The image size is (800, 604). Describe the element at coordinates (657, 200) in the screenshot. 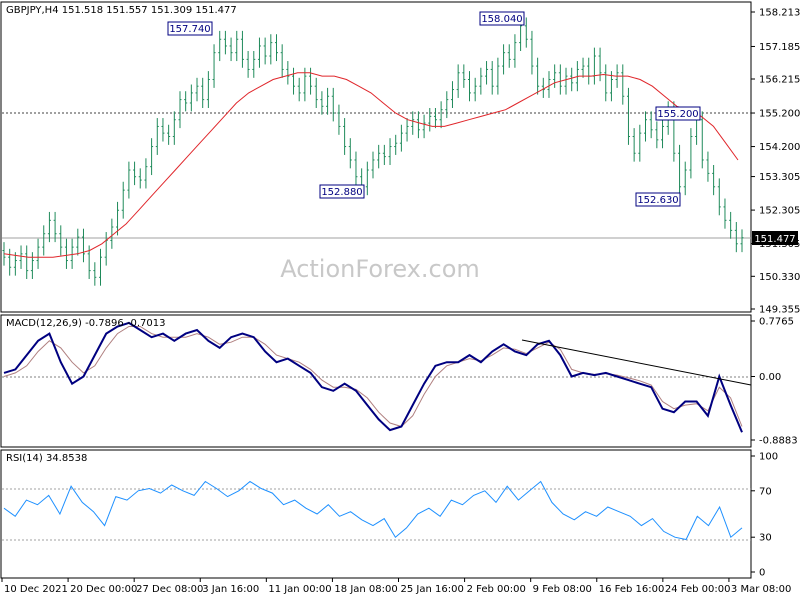

I see `annotation-label: 152.630` at that location.